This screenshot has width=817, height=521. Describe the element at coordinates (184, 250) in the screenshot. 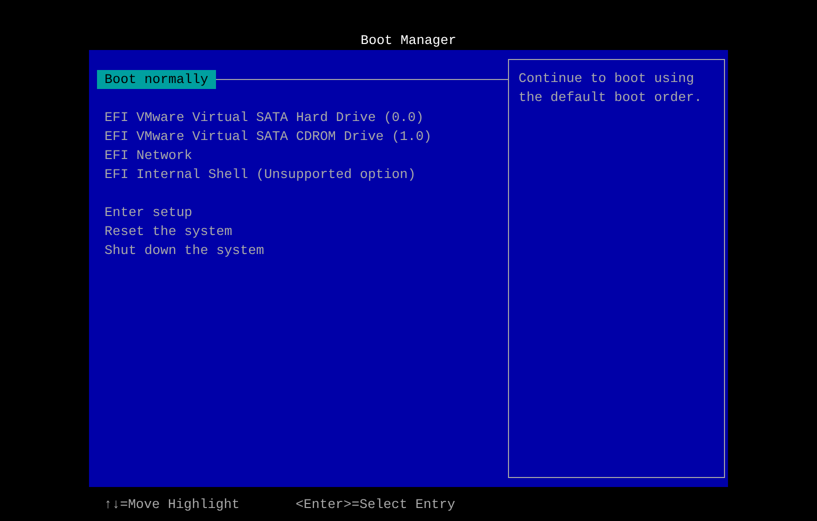

I see `boot-menu-item: Shut down the system` at that location.